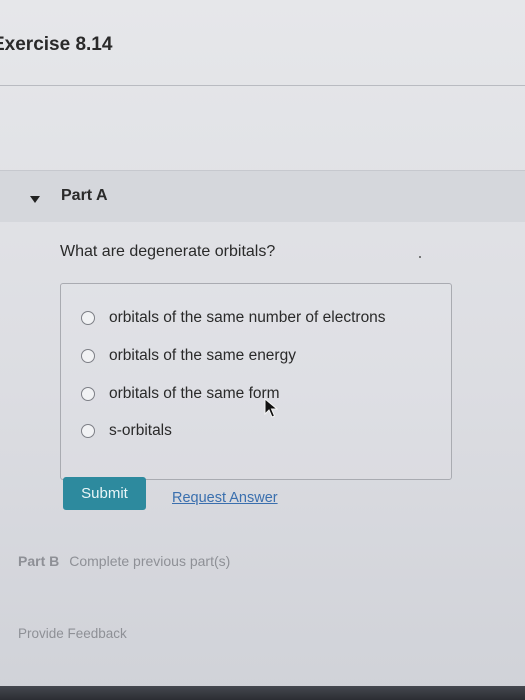 The image size is (525, 700). Describe the element at coordinates (150, 561) in the screenshot. I see `part-b-status: Complete previous part(s)` at that location.